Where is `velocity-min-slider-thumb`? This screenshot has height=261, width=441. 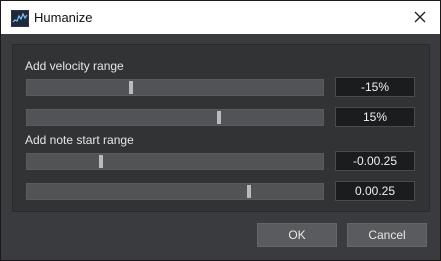
velocity-min-slider-thumb is located at coordinates (131, 87).